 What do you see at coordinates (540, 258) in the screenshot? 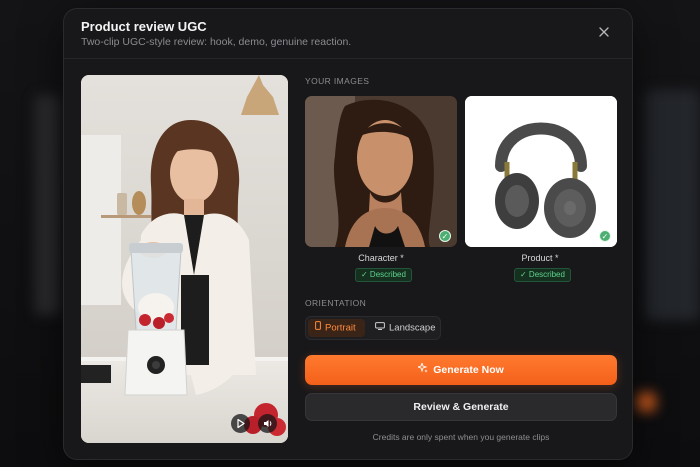
I see `product-label: Product *` at bounding box center [540, 258].